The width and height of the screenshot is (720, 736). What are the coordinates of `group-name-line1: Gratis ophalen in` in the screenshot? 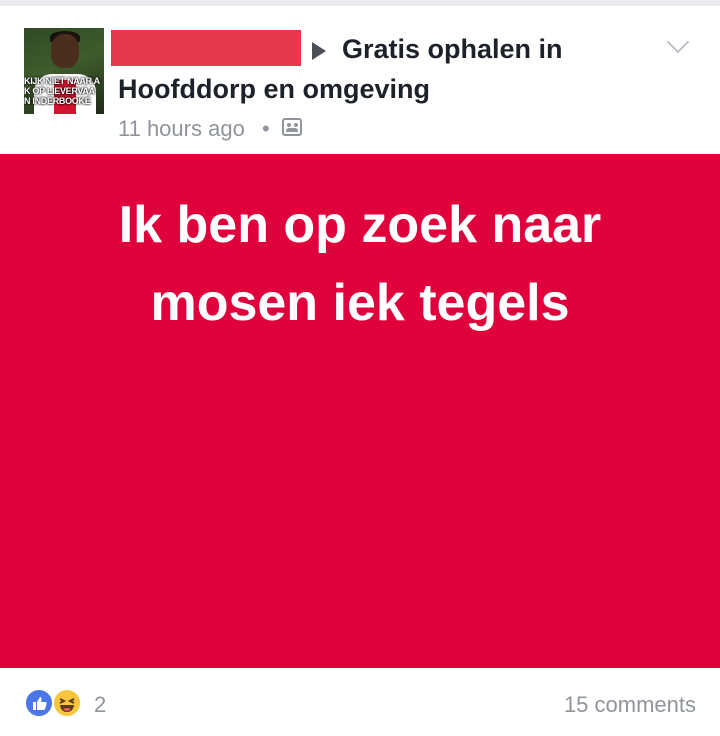 It's located at (452, 49).